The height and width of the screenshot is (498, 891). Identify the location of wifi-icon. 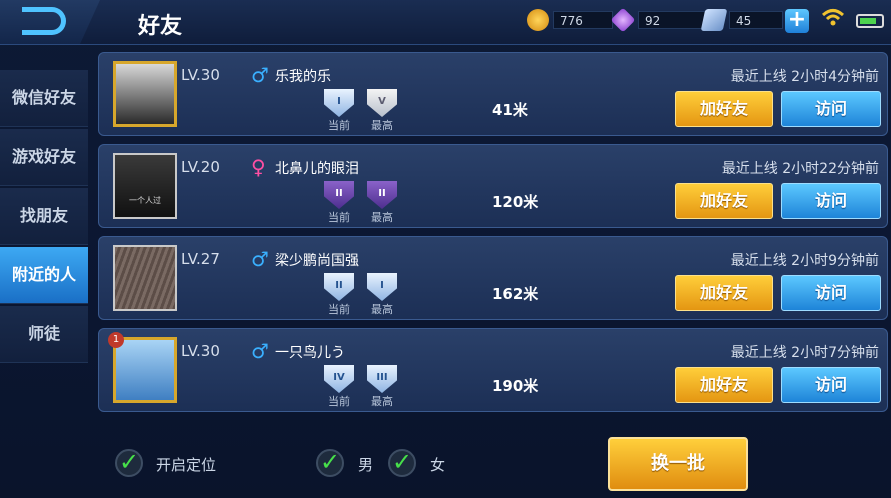
(833, 21).